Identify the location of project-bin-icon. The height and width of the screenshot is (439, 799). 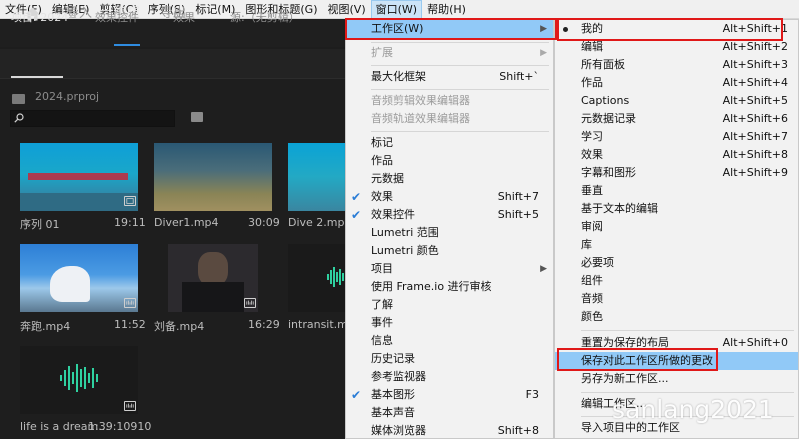
(18, 99).